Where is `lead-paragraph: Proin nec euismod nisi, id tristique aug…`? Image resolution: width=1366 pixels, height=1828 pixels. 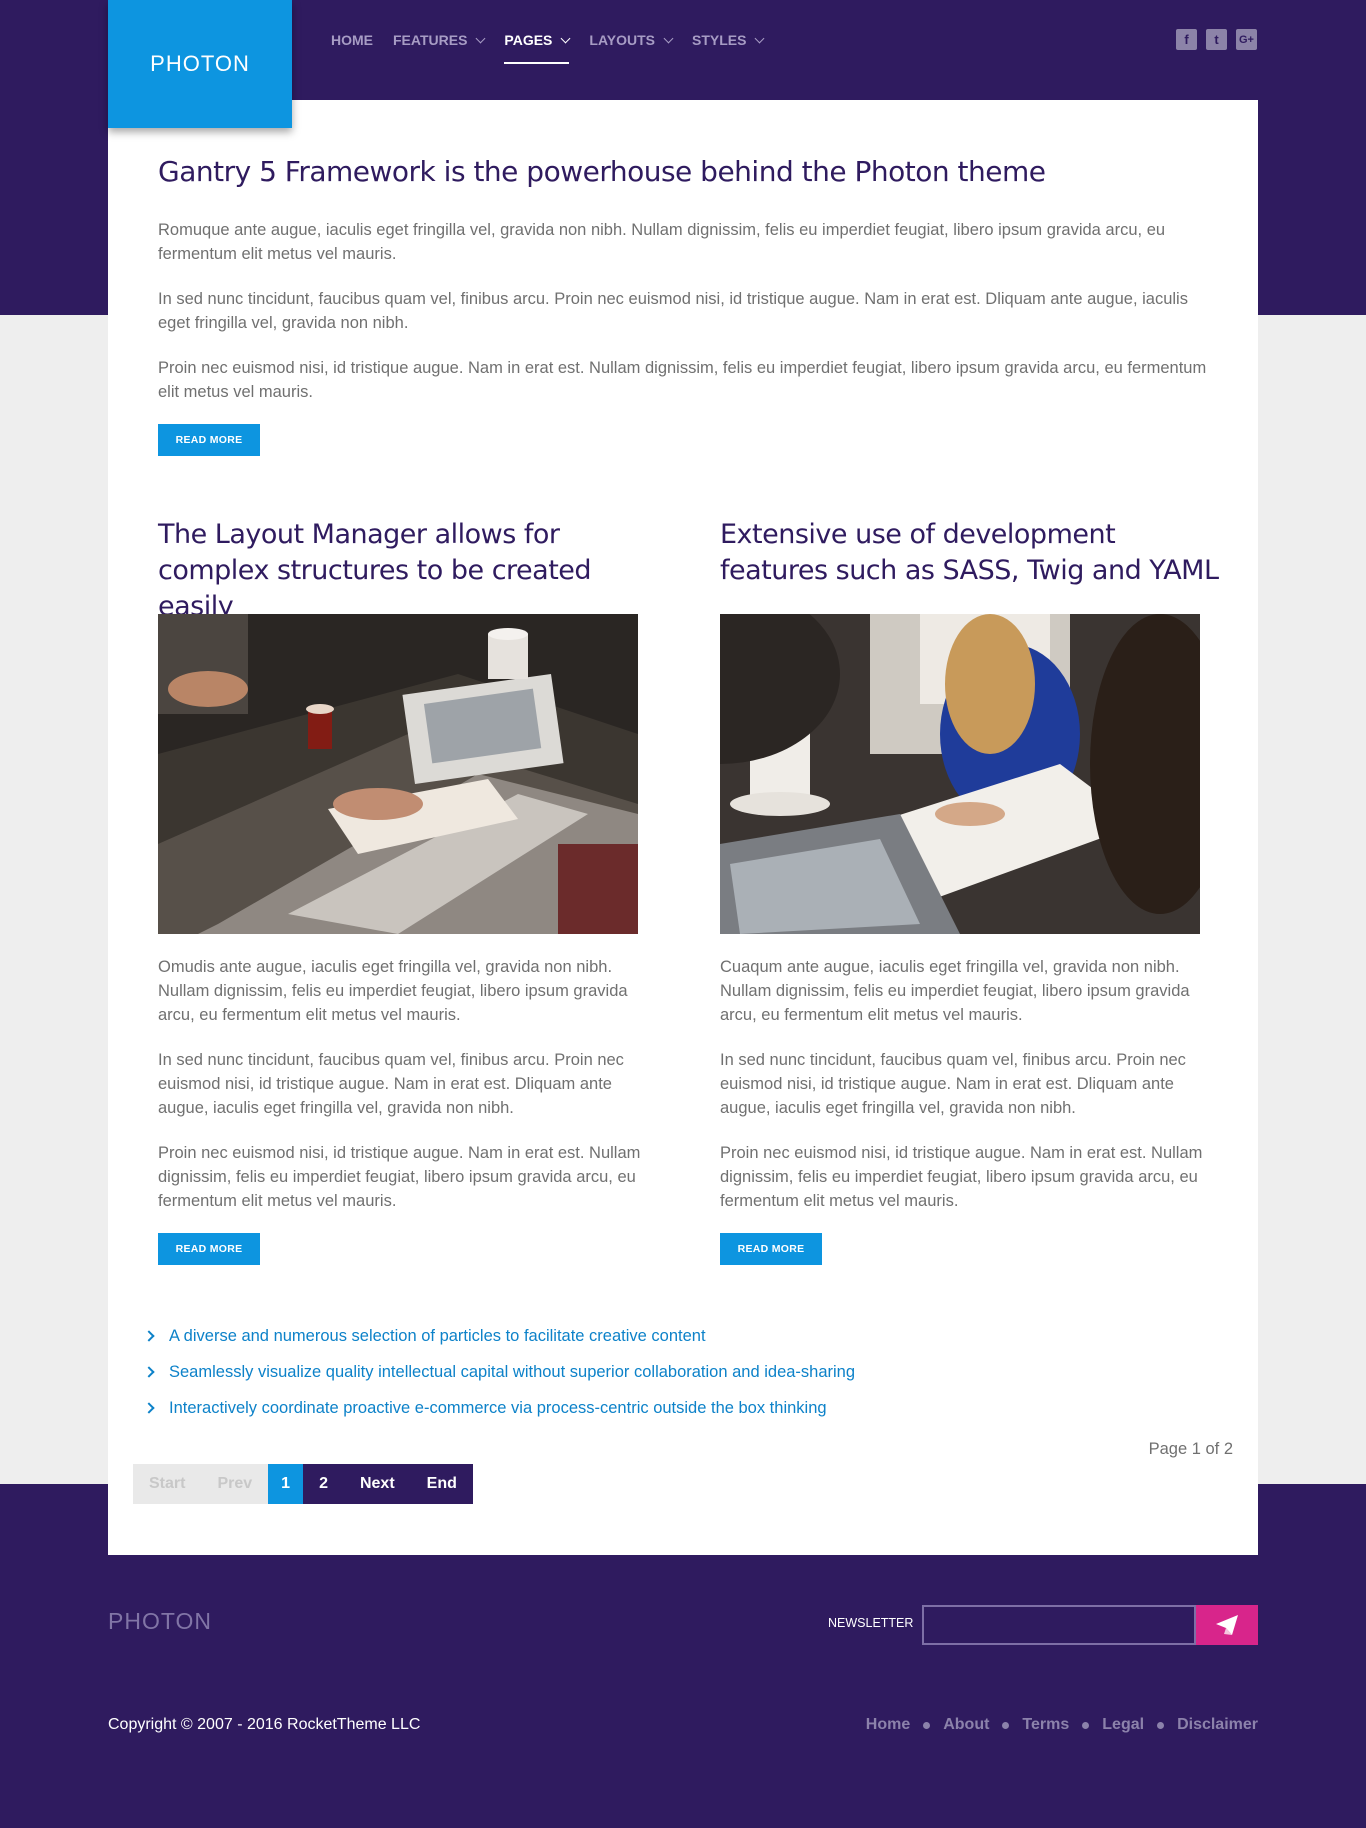
lead-paragraph: Proin nec euismod nisi, id tristique aug… is located at coordinates (682, 380).